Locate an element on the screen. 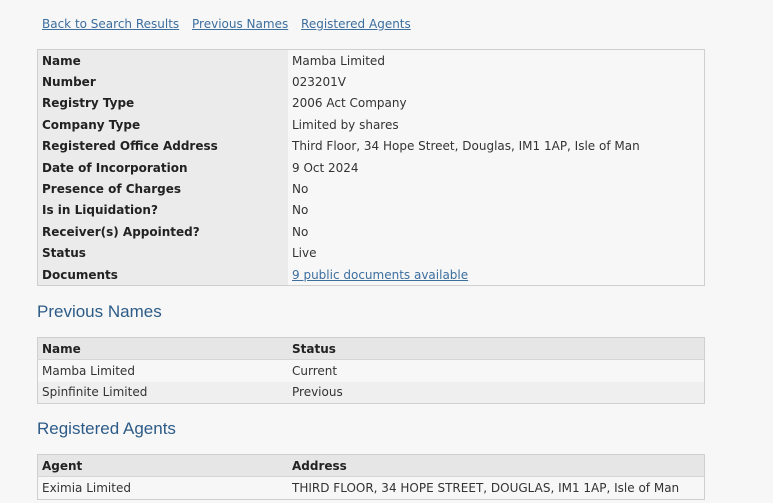 The height and width of the screenshot is (503, 773). detail-row-charges: Presence of Charges No is located at coordinates (371, 189).